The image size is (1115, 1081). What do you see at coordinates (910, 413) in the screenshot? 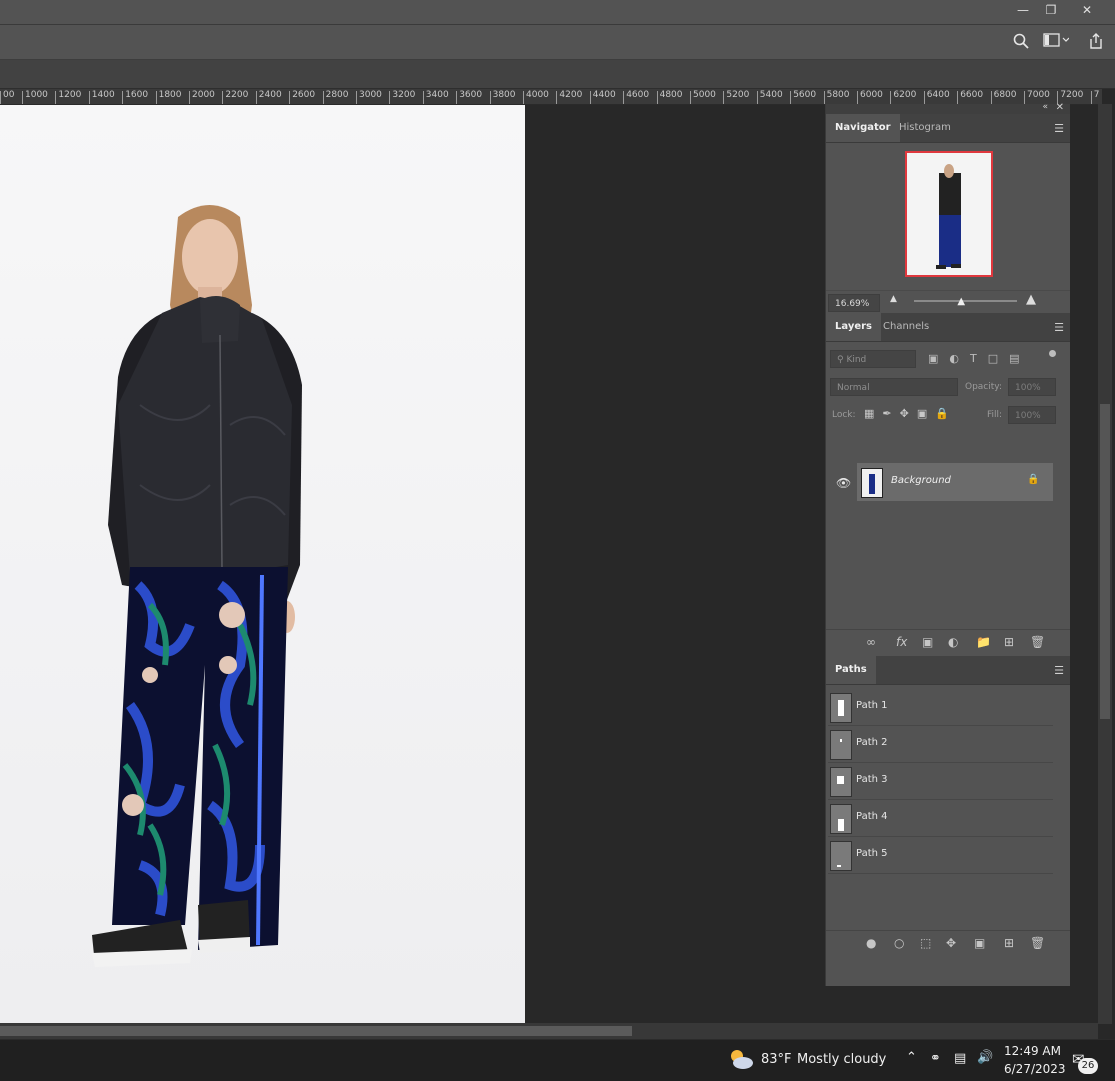
I see `lock-icons: ▦✒✥▣🔒` at bounding box center [910, 413].